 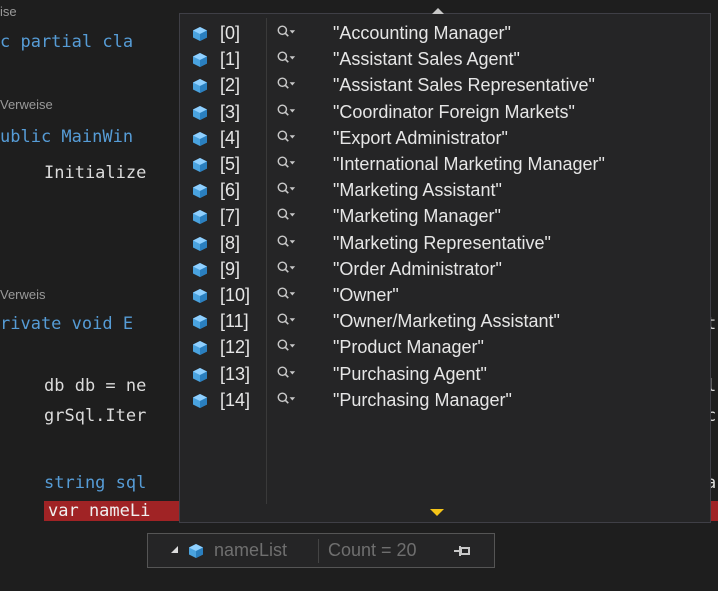 I want to click on scroll-up-arrow, so click(x=438, y=11).